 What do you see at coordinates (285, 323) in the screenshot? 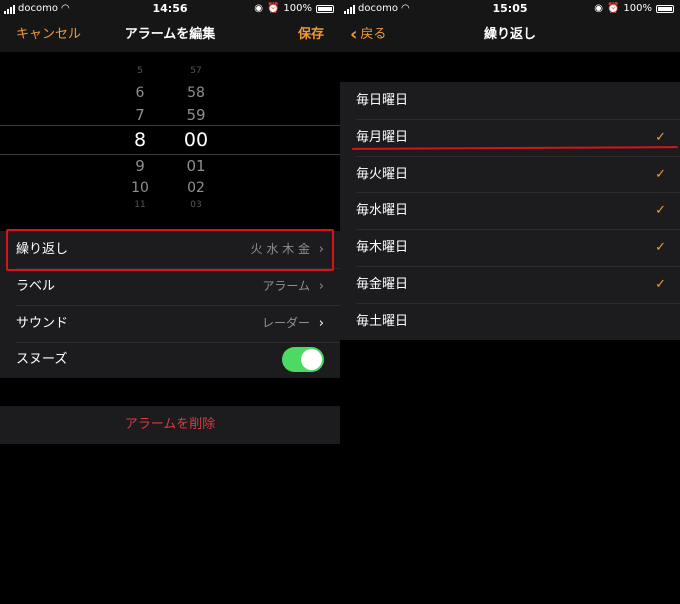
I see `sound-value: レーダー` at bounding box center [285, 323].